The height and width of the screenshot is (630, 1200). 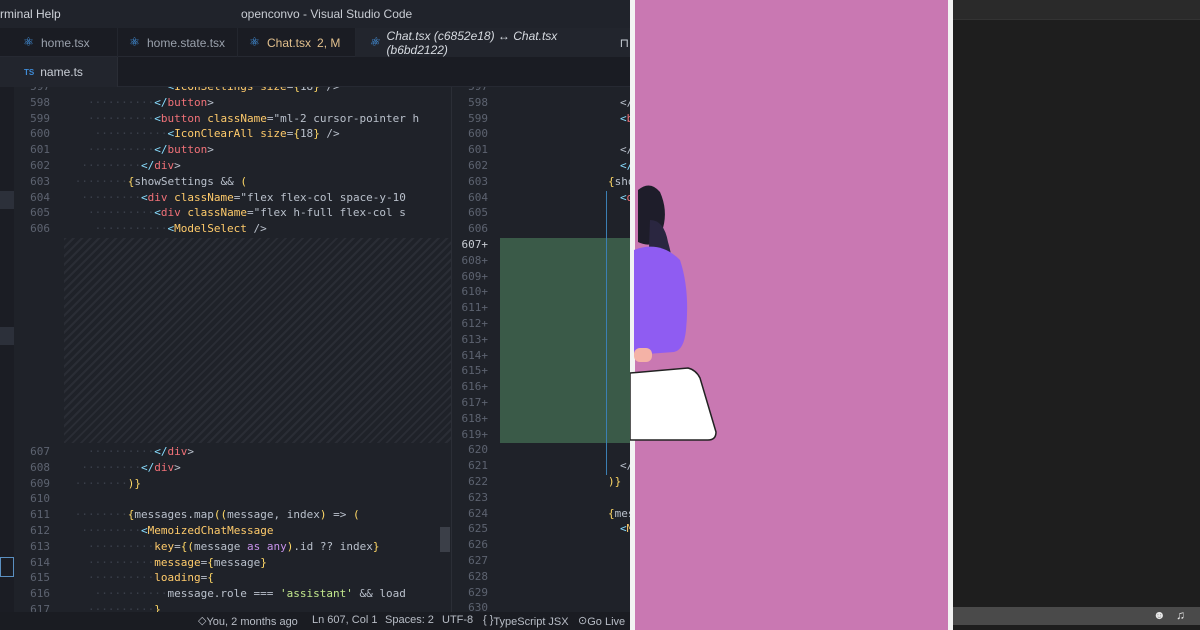 I want to click on code-line: 614 ··········message={message}, so click(x=232, y=563).